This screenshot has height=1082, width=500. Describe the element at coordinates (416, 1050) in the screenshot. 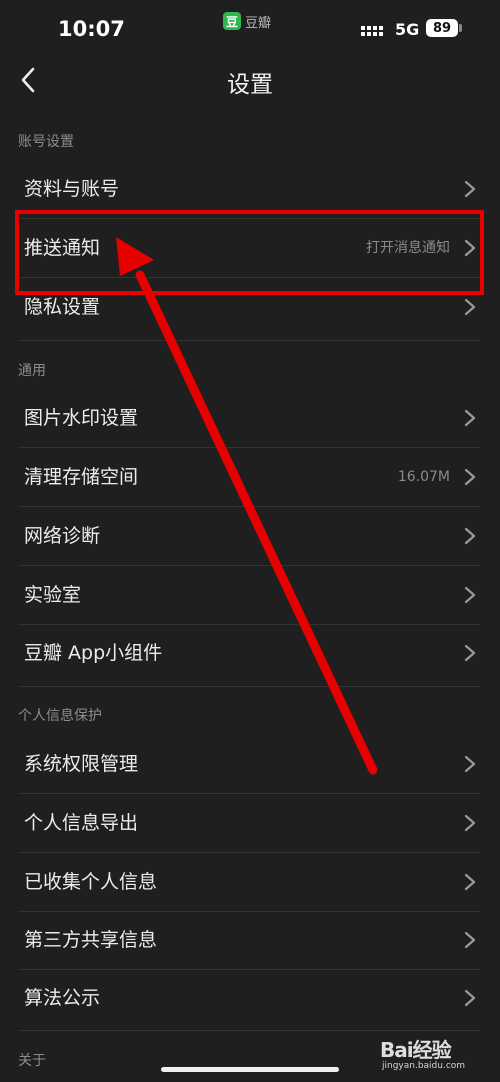

I see `watermark-logo-text: Bai经验` at that location.